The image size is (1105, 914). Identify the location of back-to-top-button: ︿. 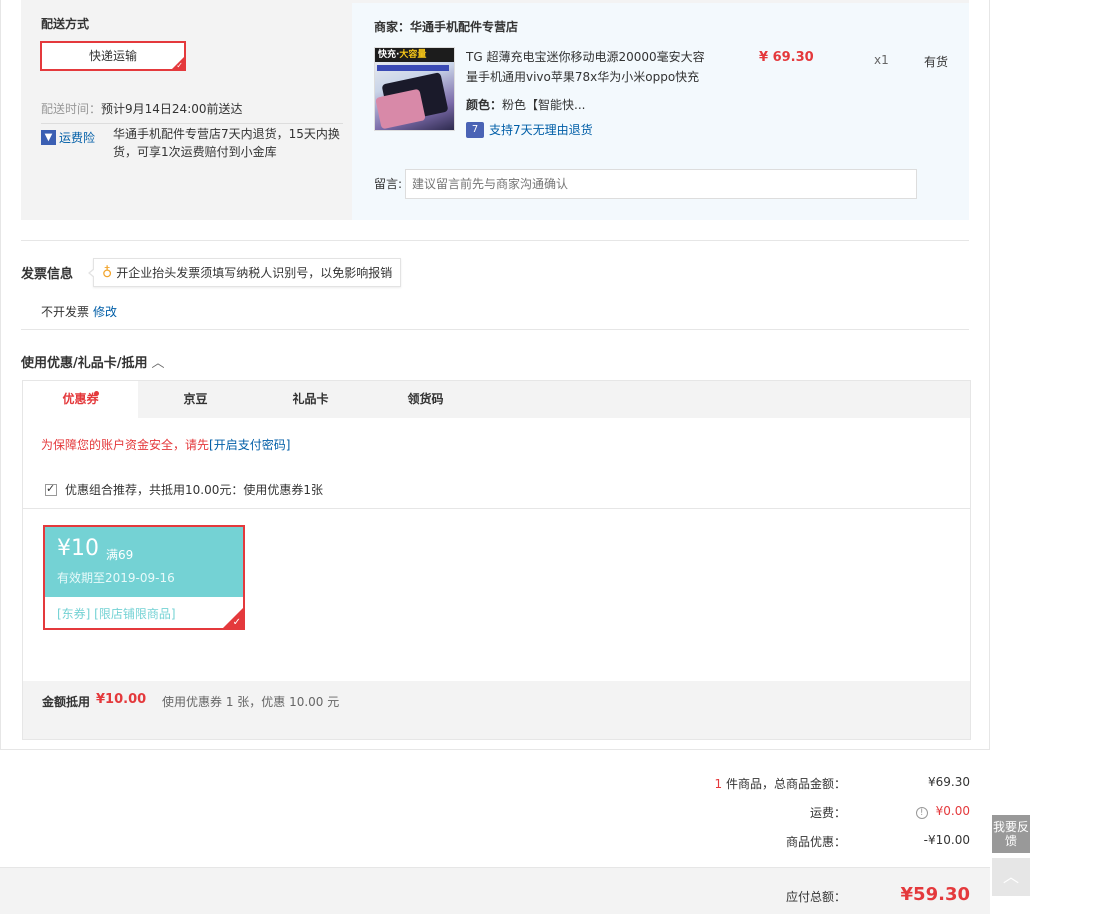
(1011, 877).